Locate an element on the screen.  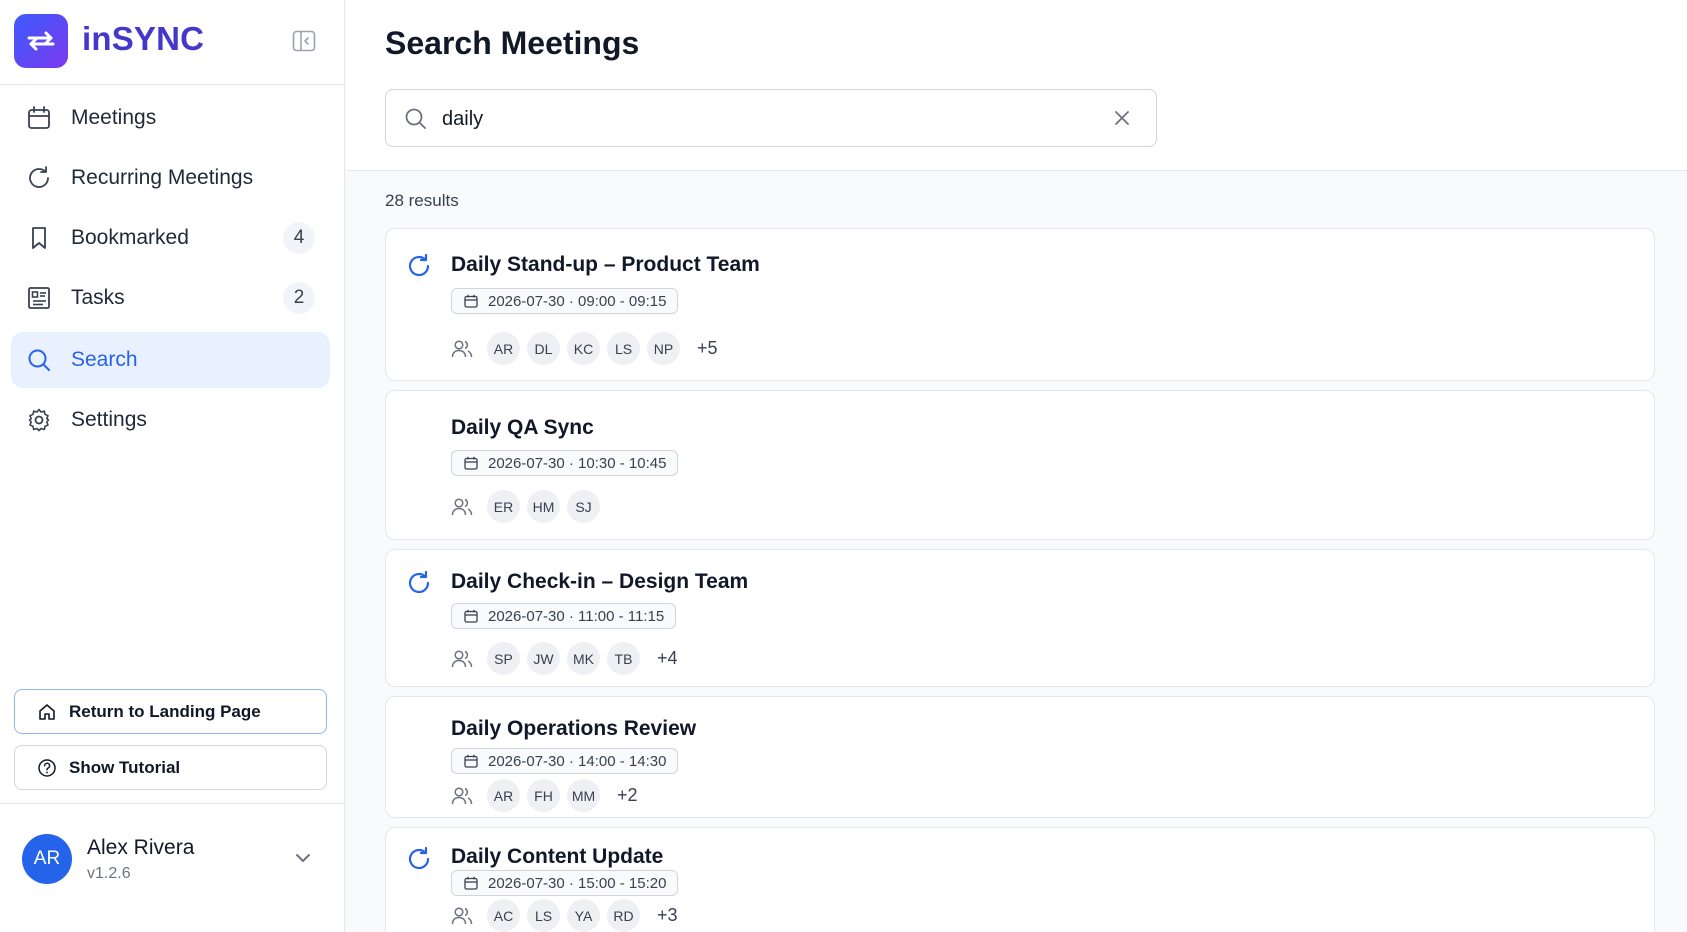
home-icon is located at coordinates (47, 712).